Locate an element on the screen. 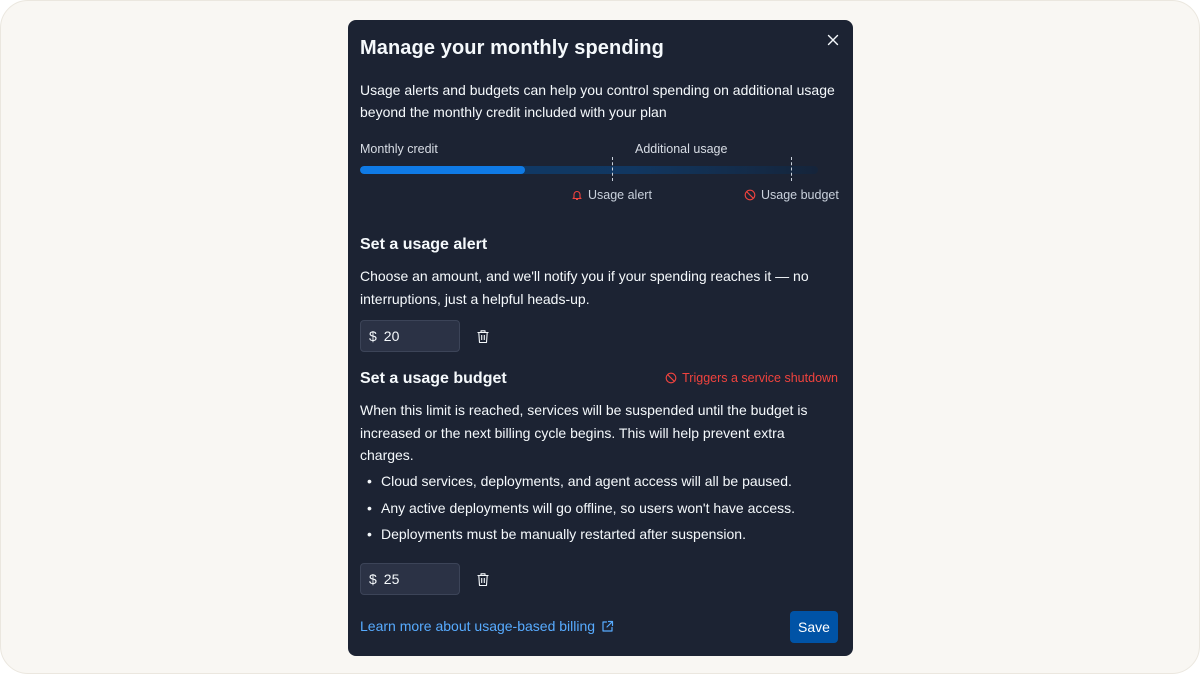 The image size is (1200, 674). usage-alert-amount-input is located at coordinates (413, 336).